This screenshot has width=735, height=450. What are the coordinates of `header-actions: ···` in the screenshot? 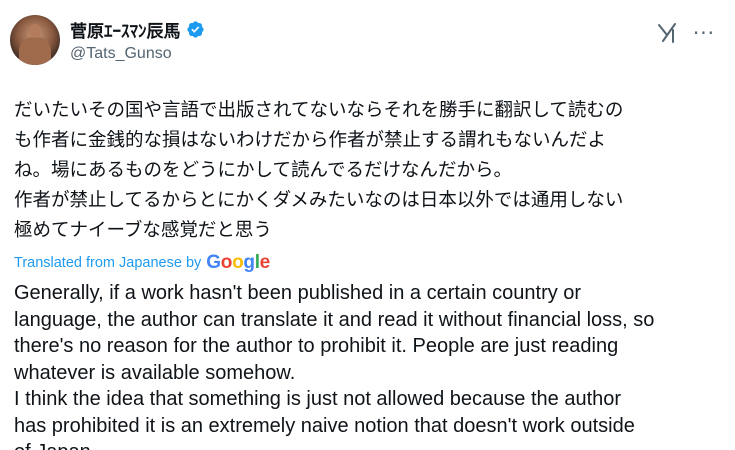 It's located at (687, 33).